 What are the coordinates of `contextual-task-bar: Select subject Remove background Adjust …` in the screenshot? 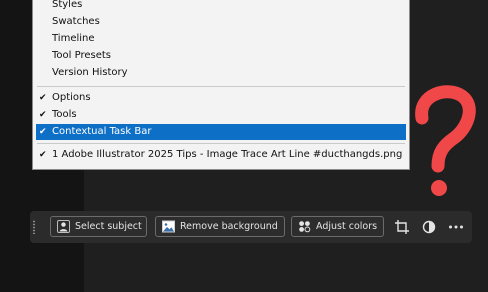 It's located at (251, 227).